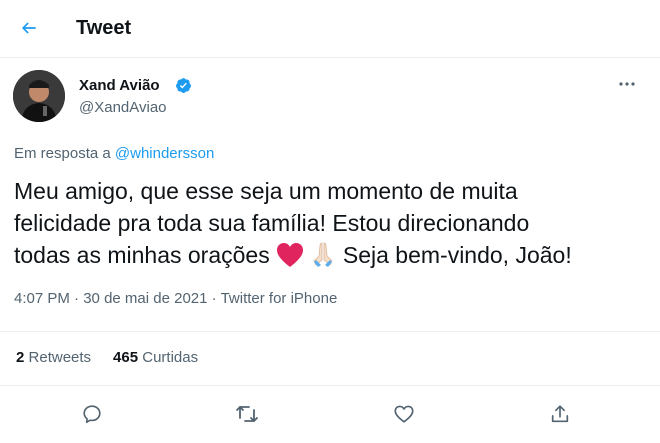 This screenshot has height=443, width=660. Describe the element at coordinates (126, 357) in the screenshot. I see `likes-count: 465` at that location.